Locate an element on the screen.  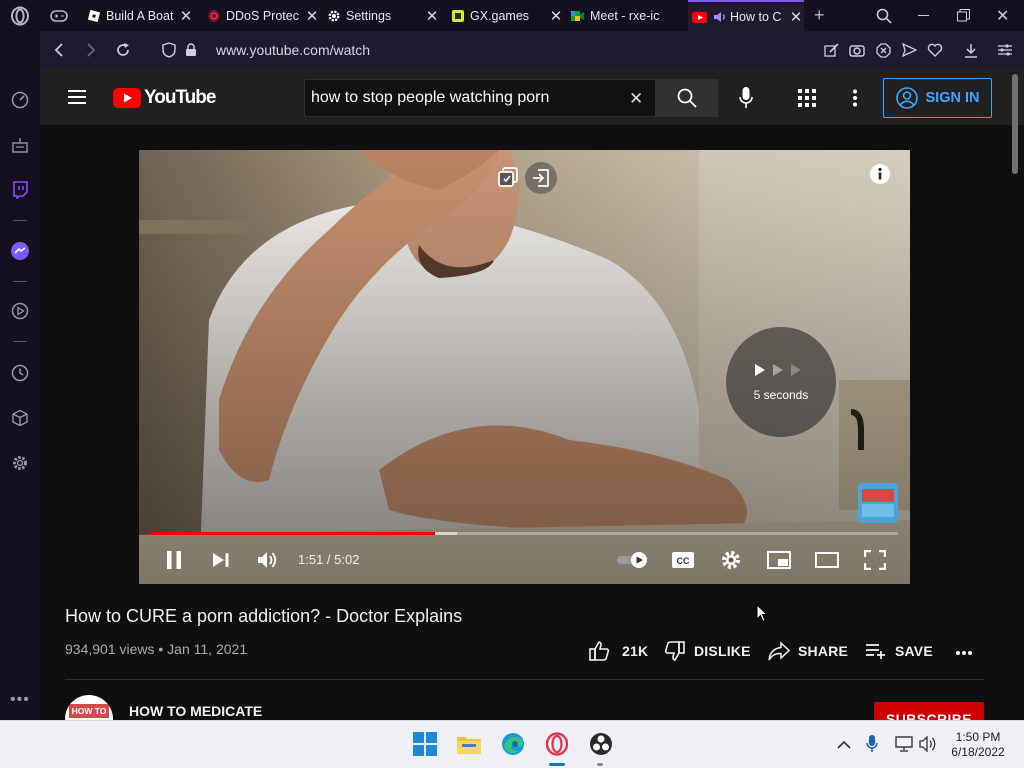
opera-menu-icon is located at coordinates (20, 16).